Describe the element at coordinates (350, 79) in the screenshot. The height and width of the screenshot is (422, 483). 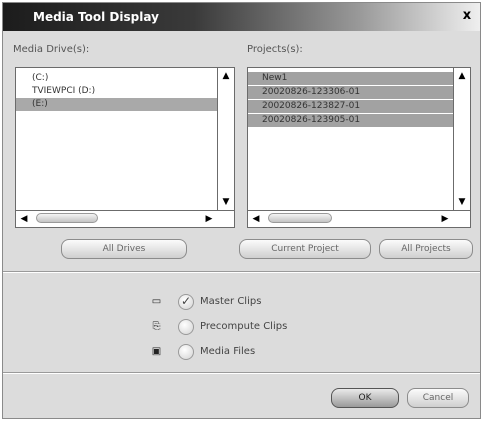
I see `list-item: New1` at that location.